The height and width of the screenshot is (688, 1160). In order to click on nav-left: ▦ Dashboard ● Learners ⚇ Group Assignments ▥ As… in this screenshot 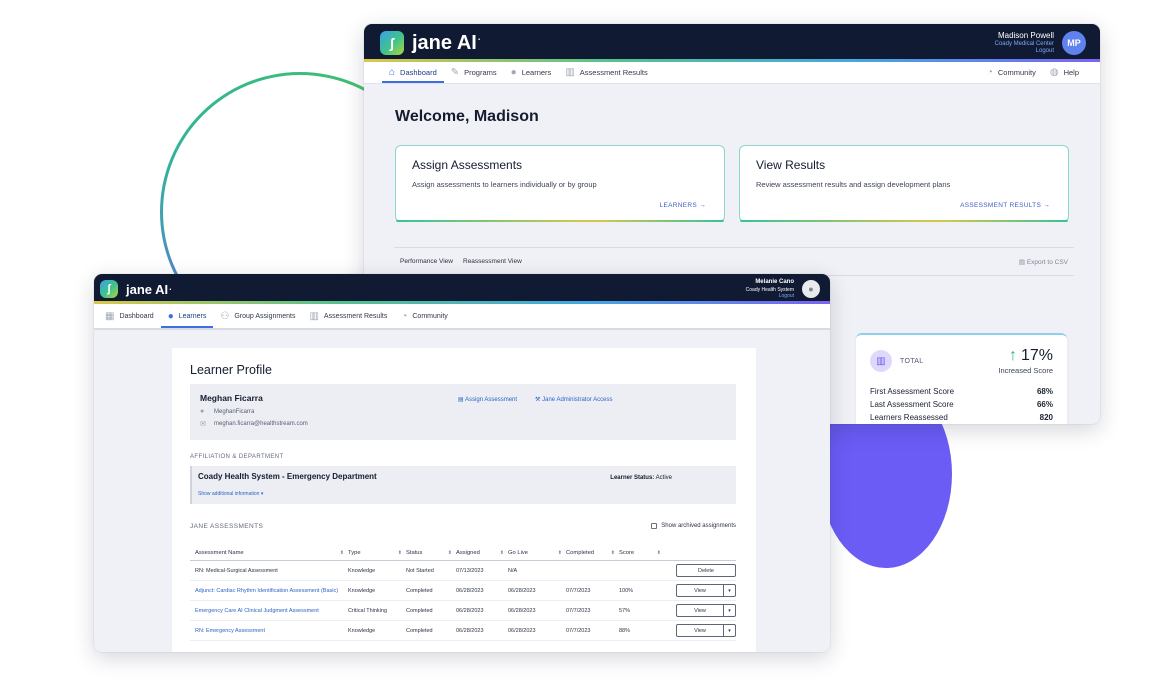, I will do `click(276, 316)`.